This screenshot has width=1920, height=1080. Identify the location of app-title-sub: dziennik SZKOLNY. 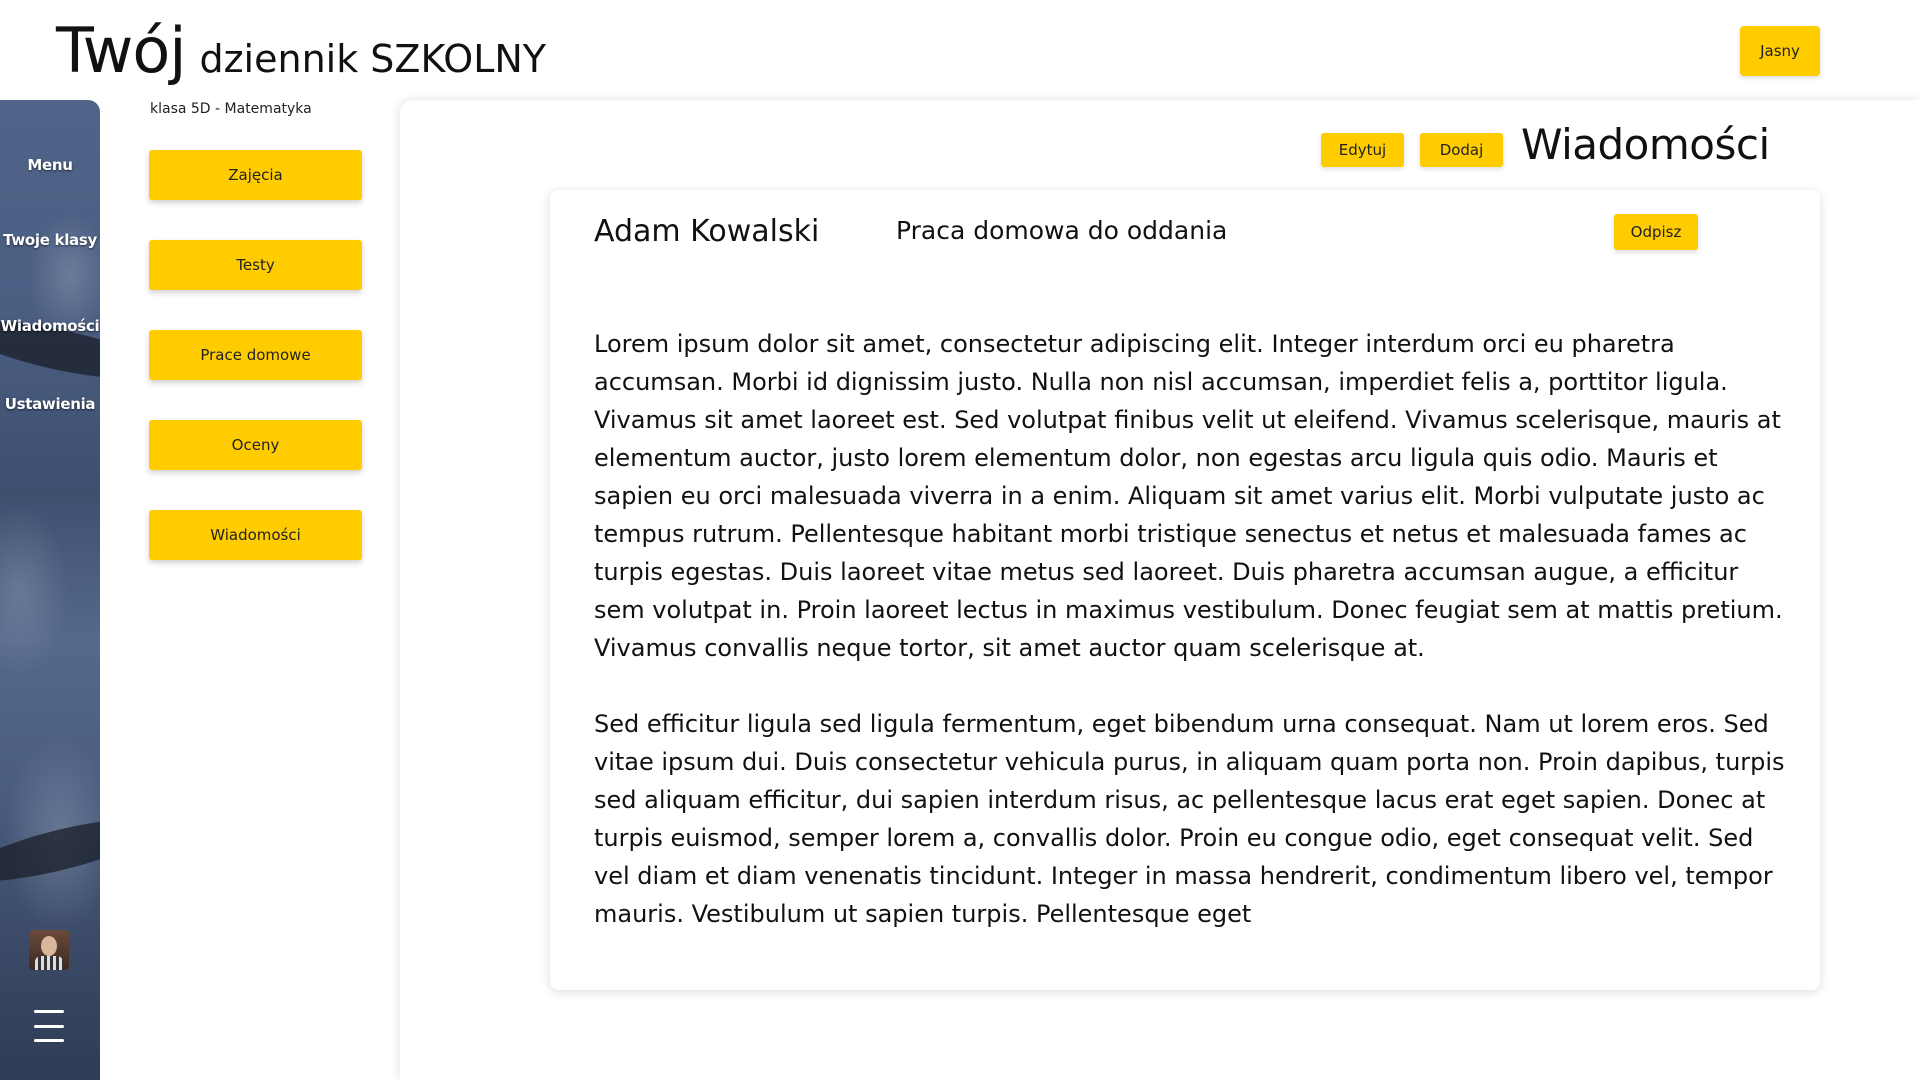
(373, 59).